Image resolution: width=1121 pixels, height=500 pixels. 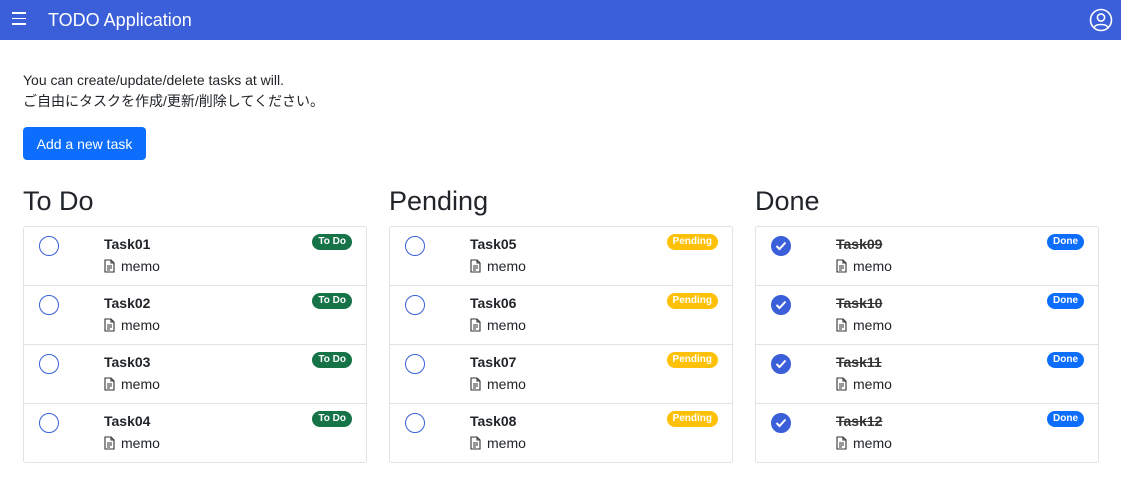 What do you see at coordinates (173, 101) in the screenshot?
I see `intro-line-ja: ご自由にタスクを作成/更新/削除してください。` at bounding box center [173, 101].